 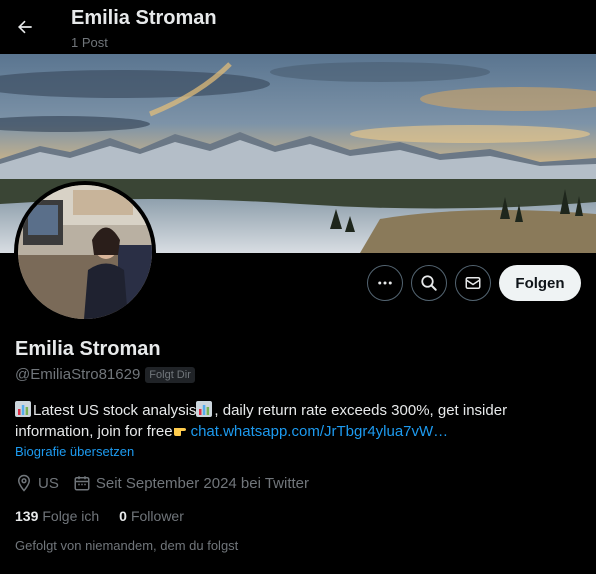 I want to click on location-item: US, so click(x=37, y=483).